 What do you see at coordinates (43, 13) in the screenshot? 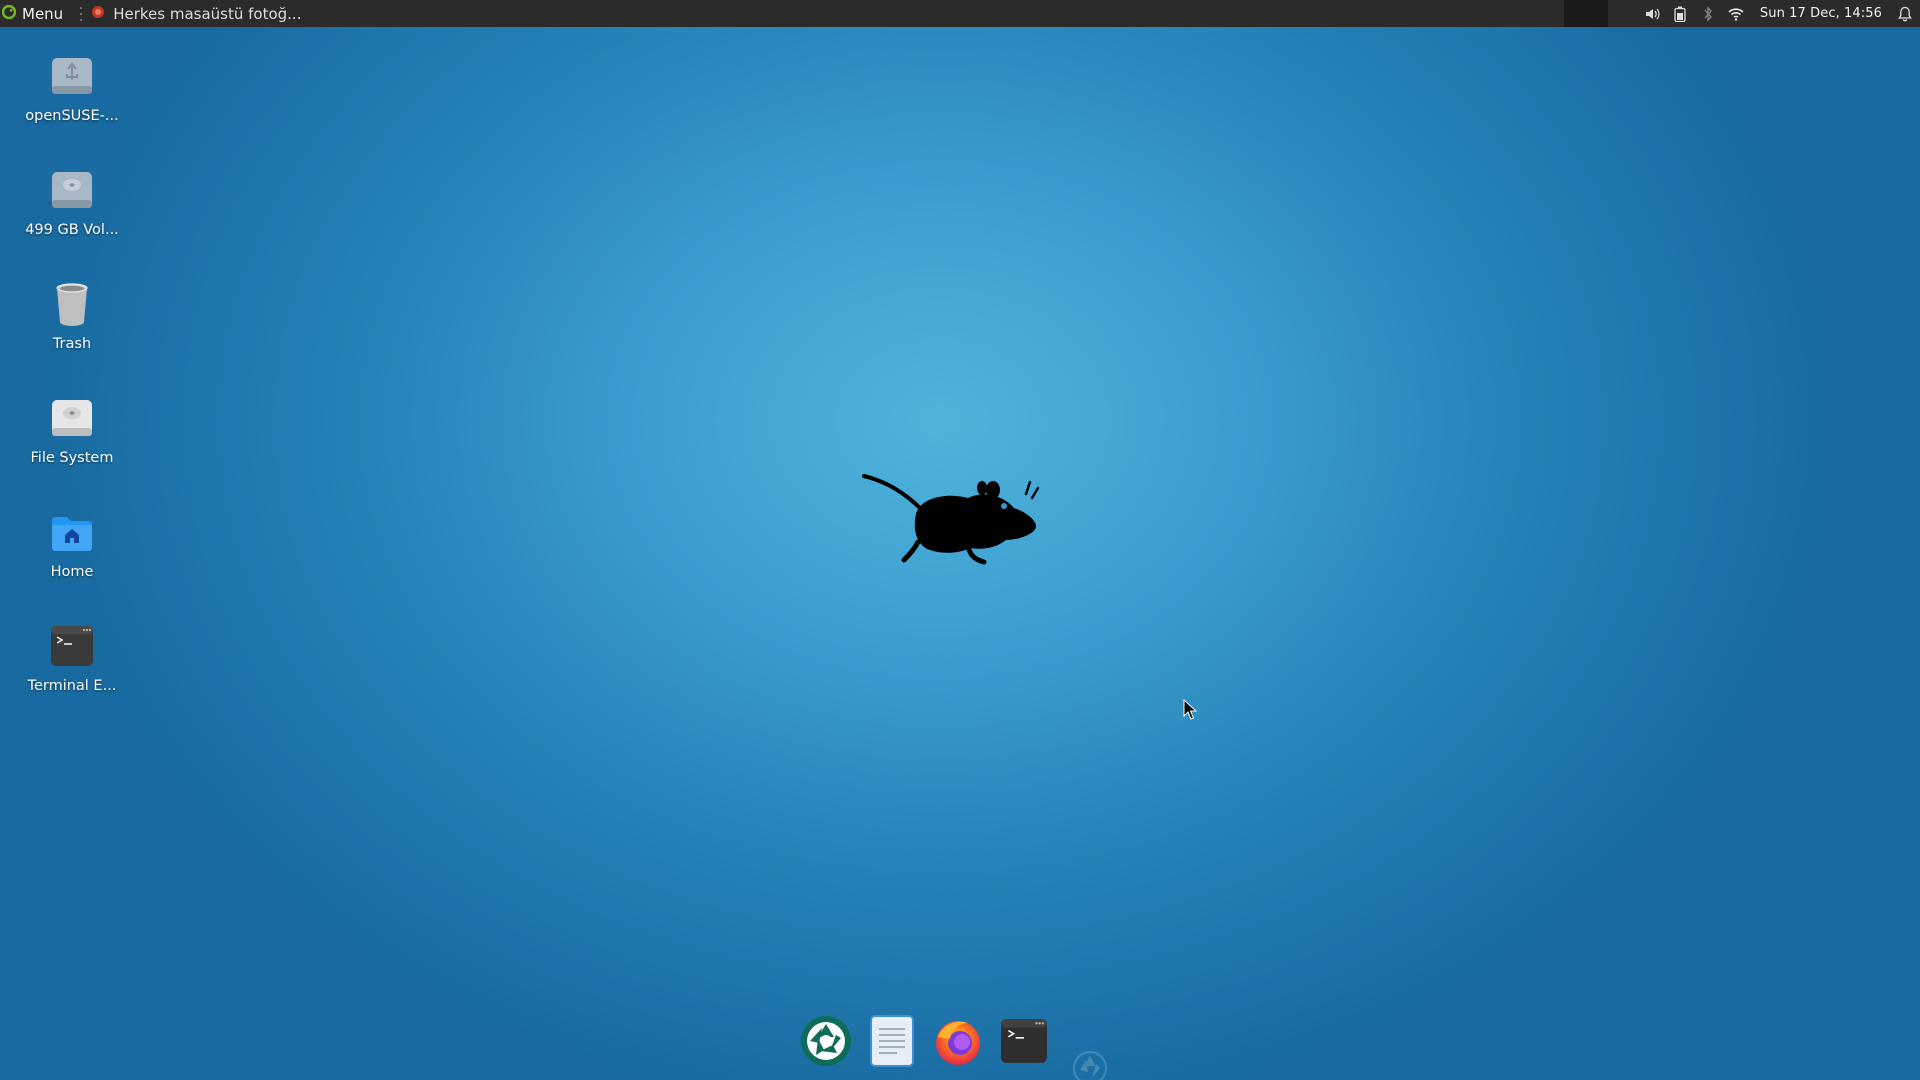
I see `menu-label: Menu` at bounding box center [43, 13].